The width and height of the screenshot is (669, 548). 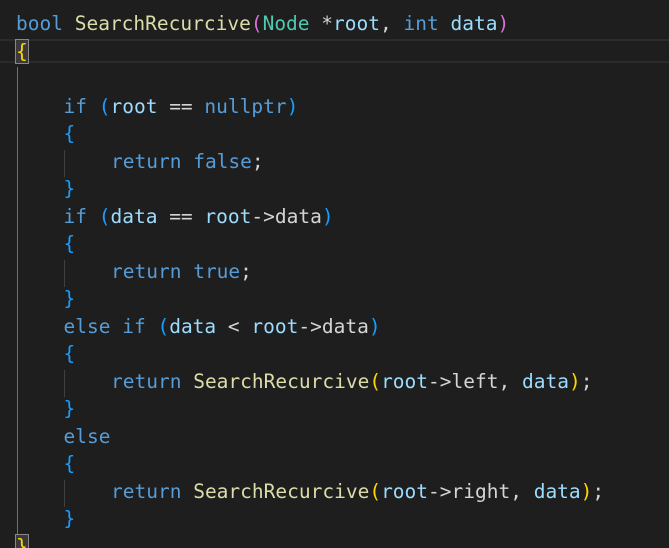 What do you see at coordinates (334, 51) in the screenshot?
I see `current-line-highlight` at bounding box center [334, 51].